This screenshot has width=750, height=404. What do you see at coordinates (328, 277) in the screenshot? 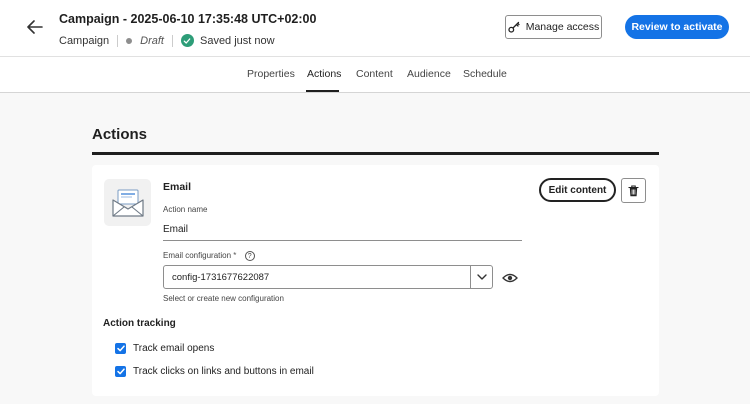
I see `email-config-select: config-1731677622087` at bounding box center [328, 277].